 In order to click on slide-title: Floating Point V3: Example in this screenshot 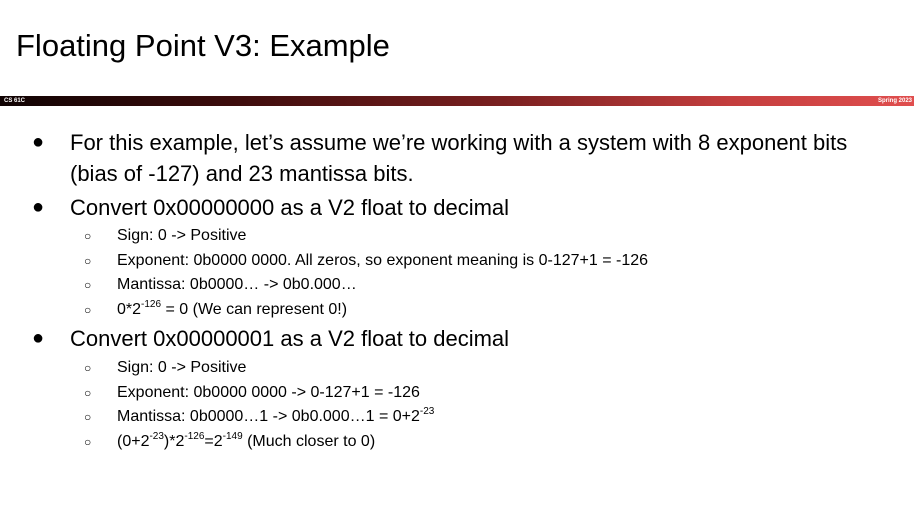, I will do `click(203, 45)`.